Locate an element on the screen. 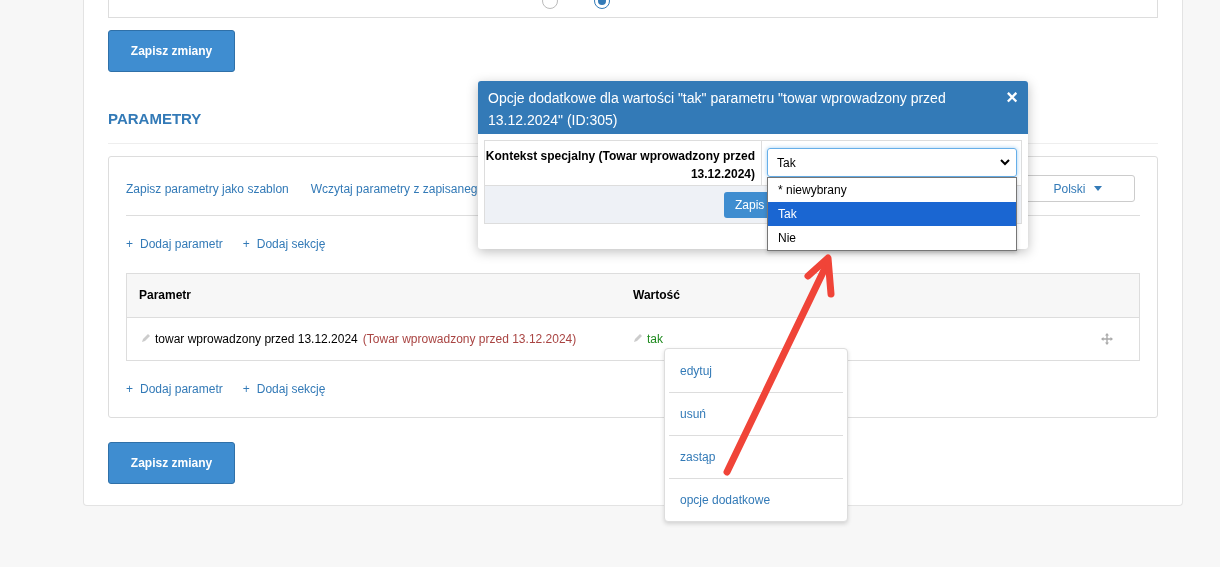  column-header: Parametr is located at coordinates (165, 295).